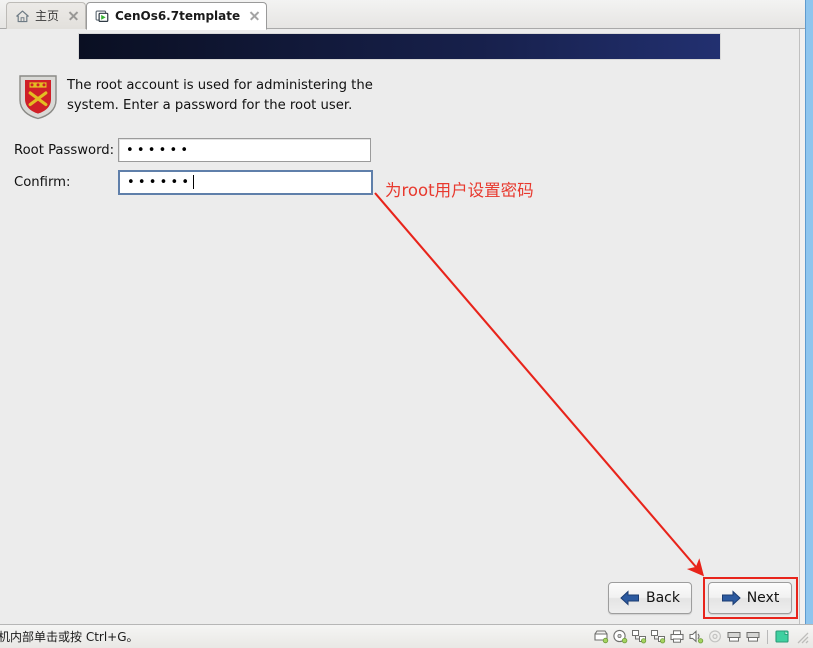  What do you see at coordinates (69, 637) in the screenshot?
I see `status-bar-message: 机内部单击或按 Ctrl+G。` at bounding box center [69, 637].